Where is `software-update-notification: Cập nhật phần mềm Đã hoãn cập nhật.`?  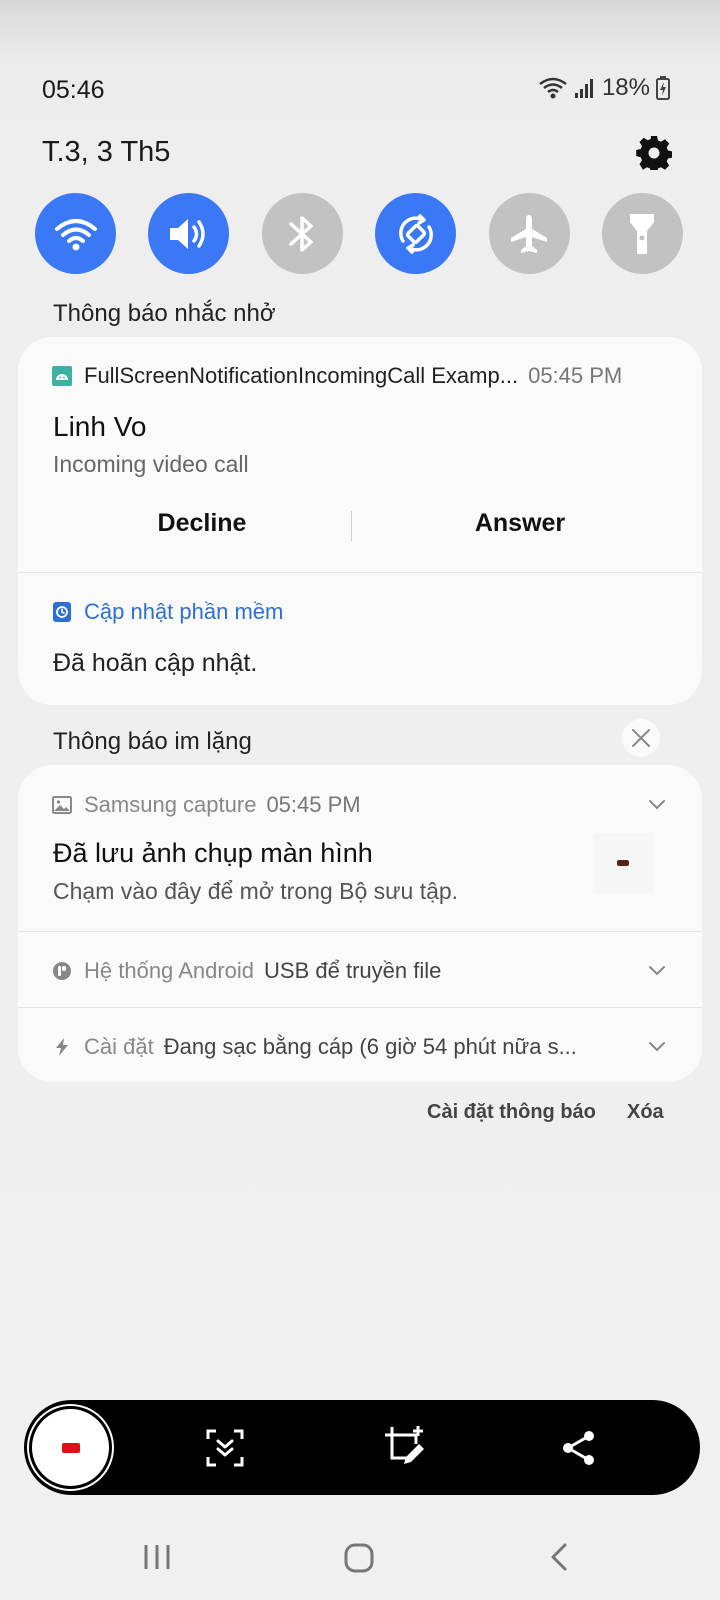
software-update-notification: Cập nhật phần mềm Đã hoãn cập nhật. is located at coordinates (360, 639).